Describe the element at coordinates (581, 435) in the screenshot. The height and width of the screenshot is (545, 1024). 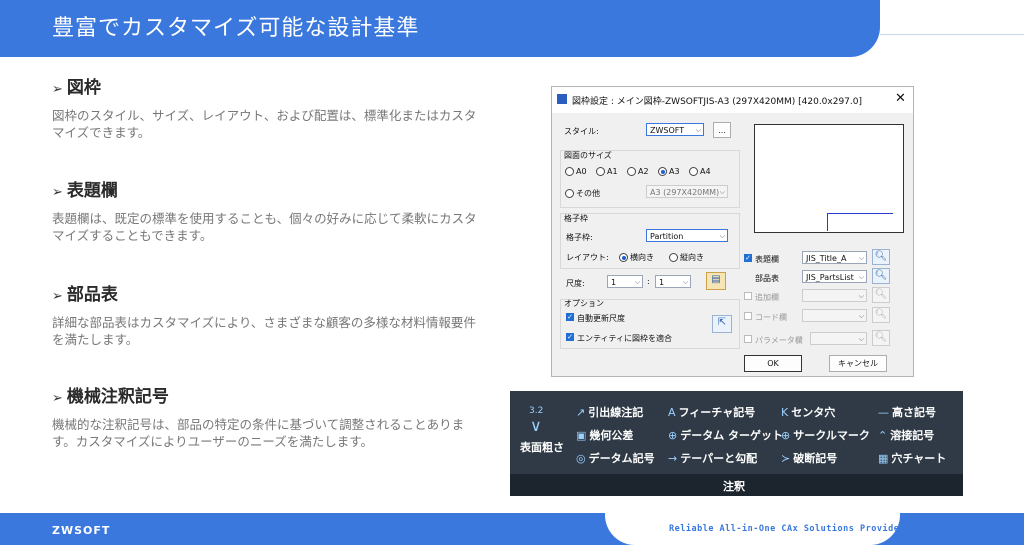
I see `tolerance-icon: ▣` at that location.